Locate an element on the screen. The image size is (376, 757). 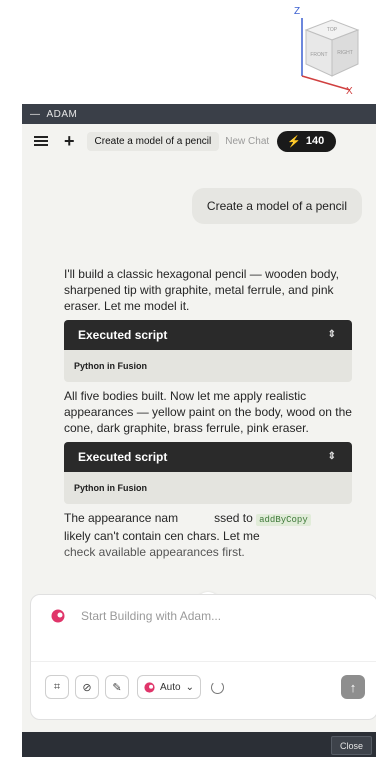
cube-face-top: TOP is located at coordinates (332, 30).